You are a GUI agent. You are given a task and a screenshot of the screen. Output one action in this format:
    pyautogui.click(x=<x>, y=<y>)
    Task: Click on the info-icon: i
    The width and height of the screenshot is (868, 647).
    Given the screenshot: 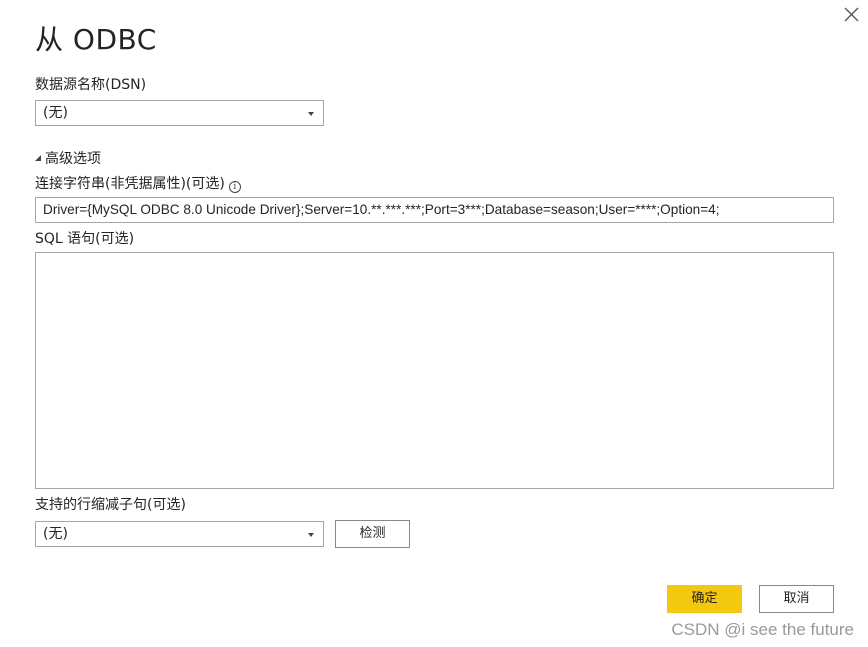 What is the action you would take?
    pyautogui.click(x=234, y=187)
    